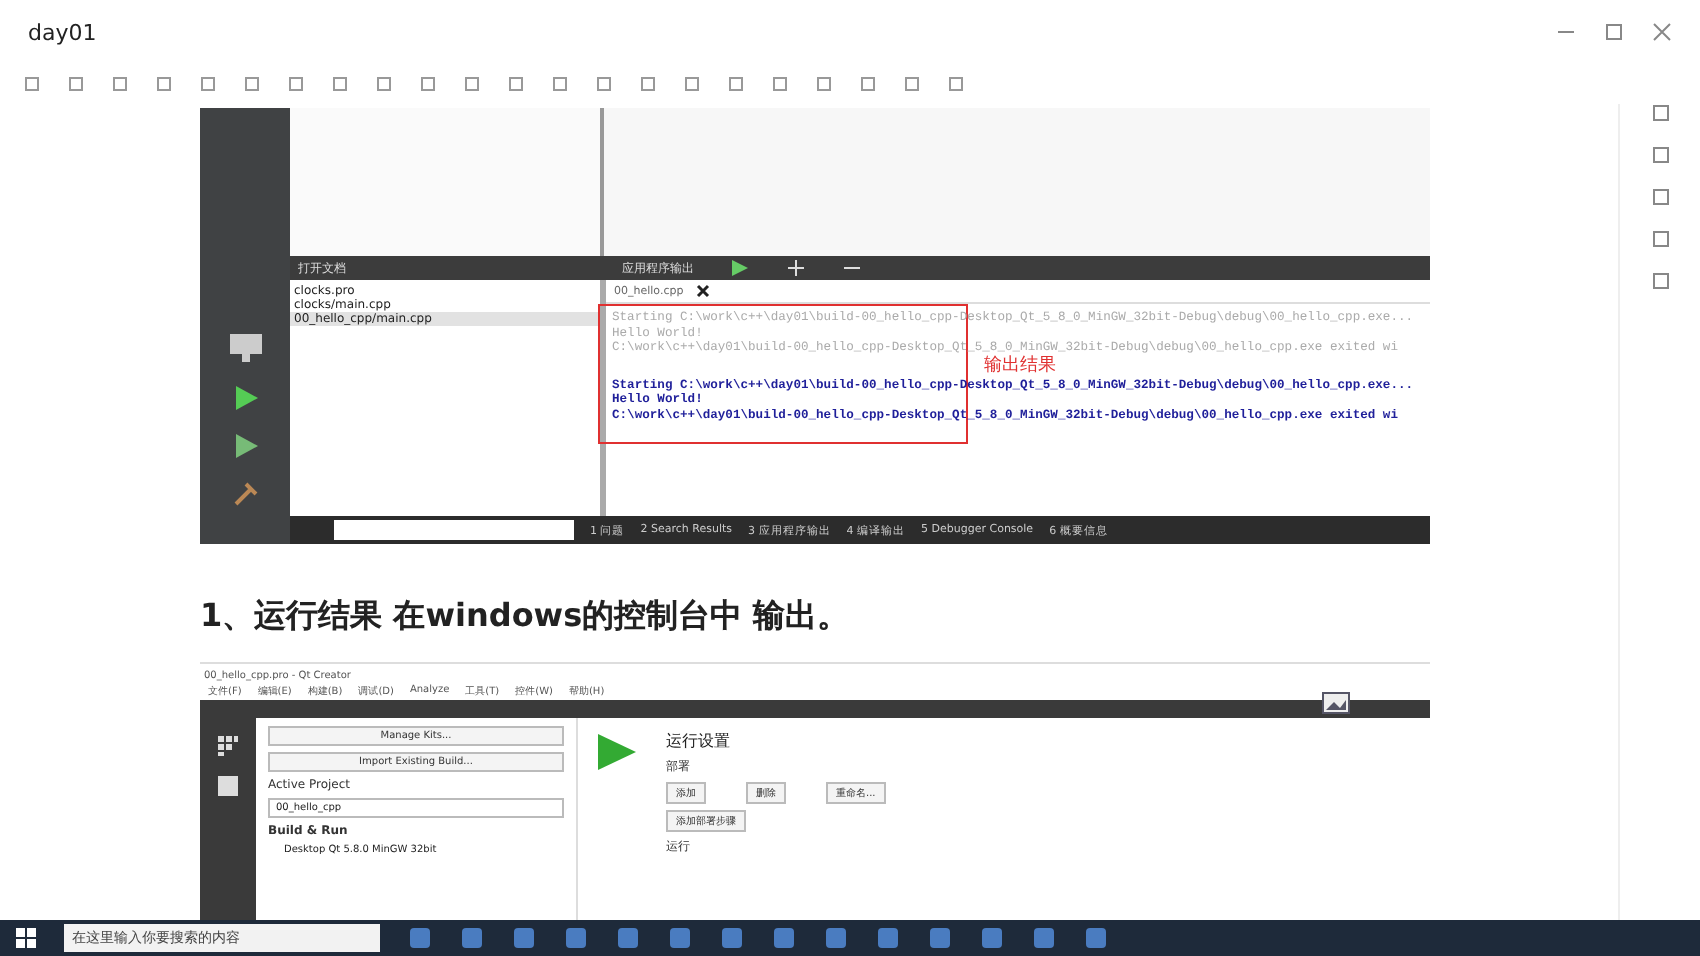 Image resolution: width=1700 pixels, height=956 pixels. Describe the element at coordinates (245, 494) in the screenshot. I see `hammer-icon` at that location.